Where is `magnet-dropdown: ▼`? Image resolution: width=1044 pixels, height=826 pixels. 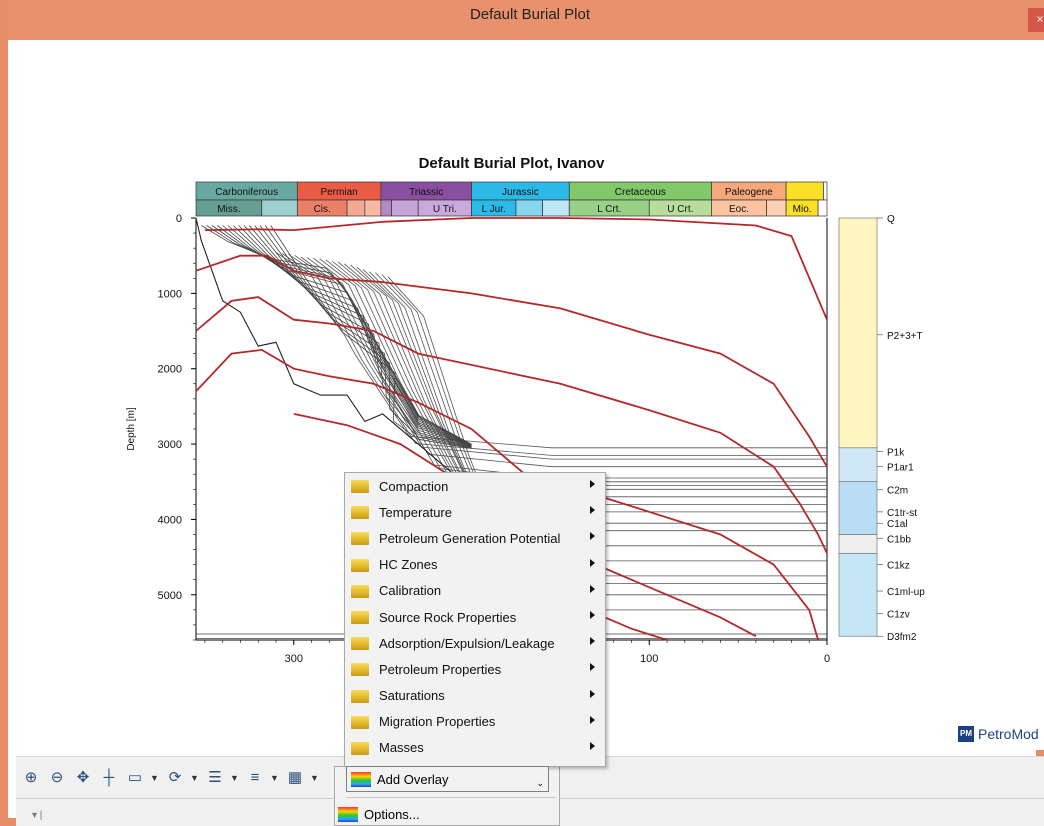 magnet-dropdown: ▼ is located at coordinates (195, 778).